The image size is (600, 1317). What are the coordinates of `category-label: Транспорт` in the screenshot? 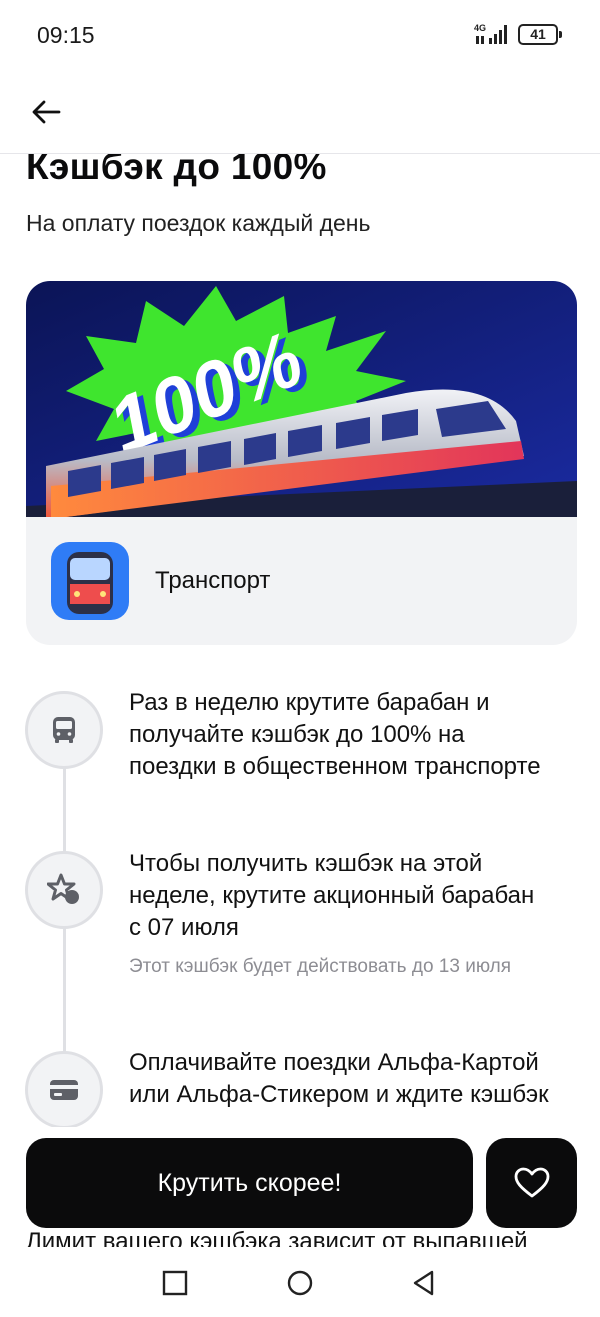 It's located at (213, 580).